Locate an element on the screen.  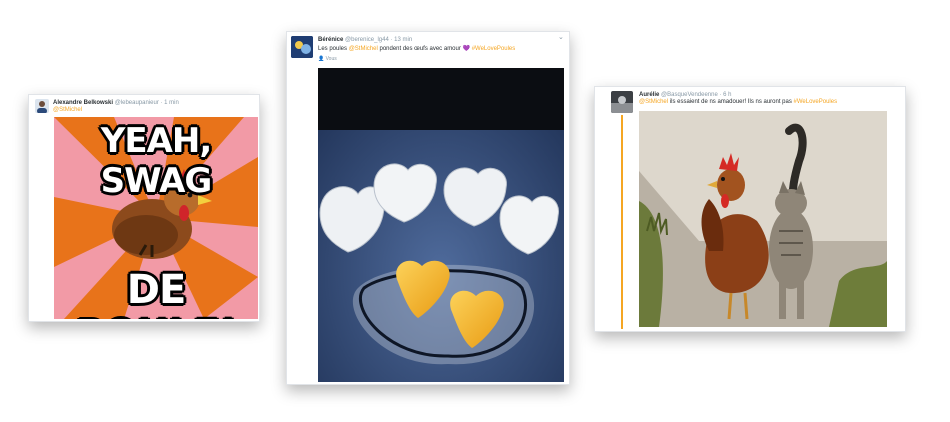
meme-bottom-text: DE POULE! is located at coordinates (157, 293).